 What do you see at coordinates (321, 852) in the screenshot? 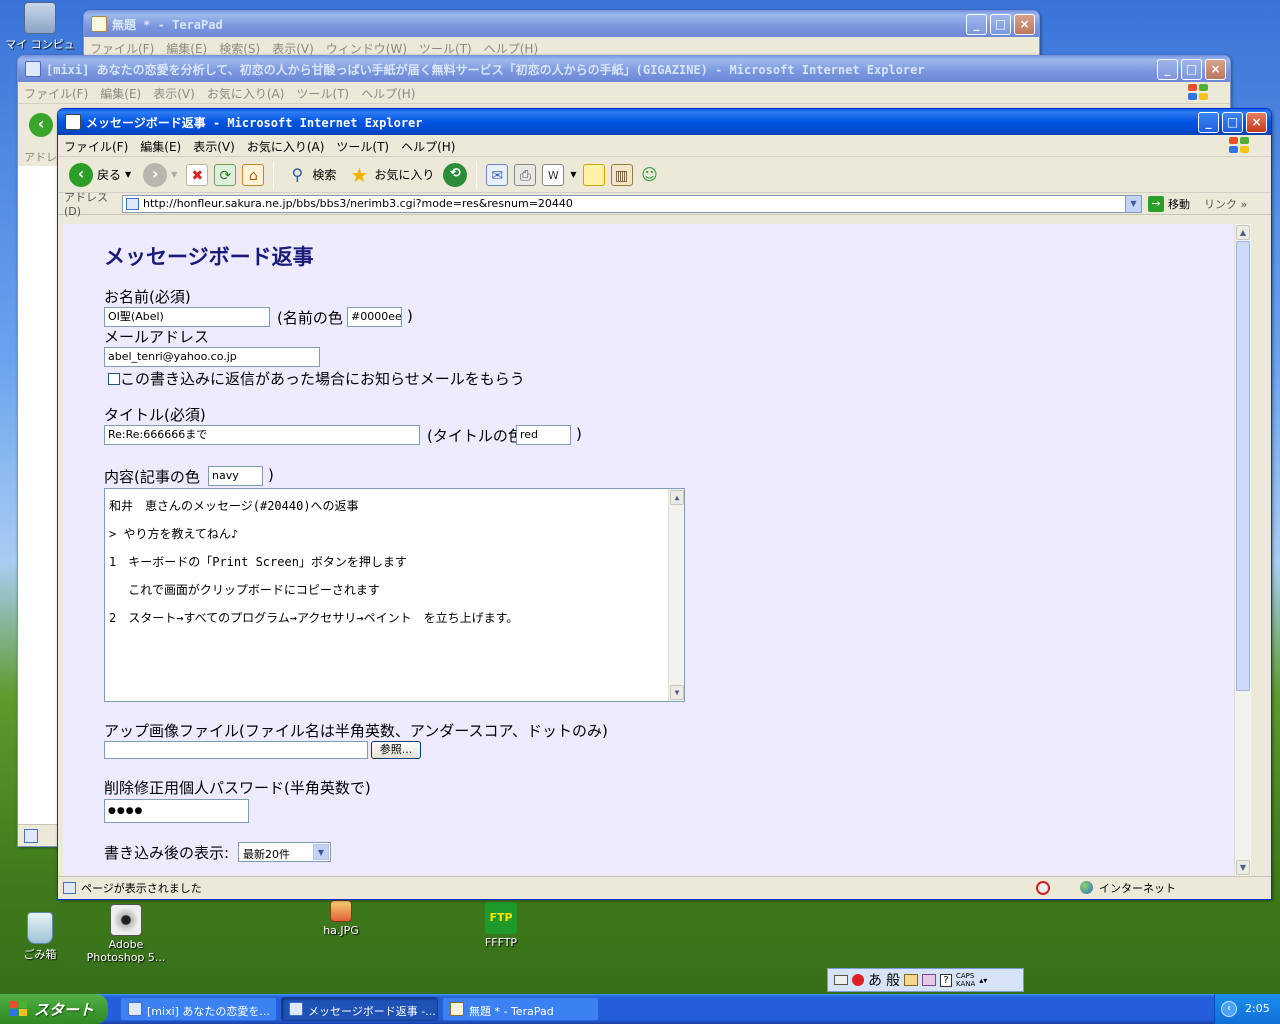
I see `select-dropdown-icon: ▼` at bounding box center [321, 852].